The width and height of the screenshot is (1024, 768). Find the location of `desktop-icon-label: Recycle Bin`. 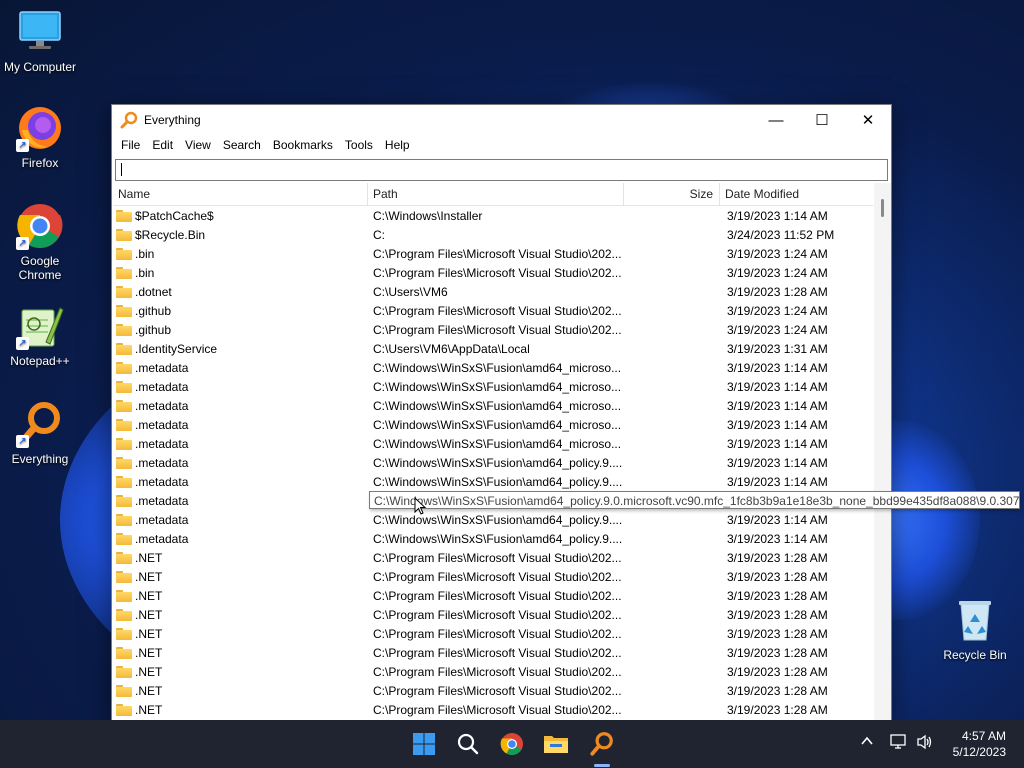

desktop-icon-label: Recycle Bin is located at coordinates (975, 655).